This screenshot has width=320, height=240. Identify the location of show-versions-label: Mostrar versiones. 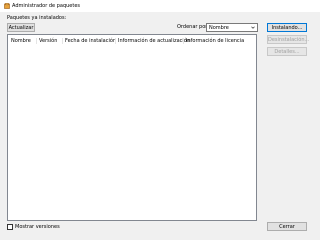
(37, 227).